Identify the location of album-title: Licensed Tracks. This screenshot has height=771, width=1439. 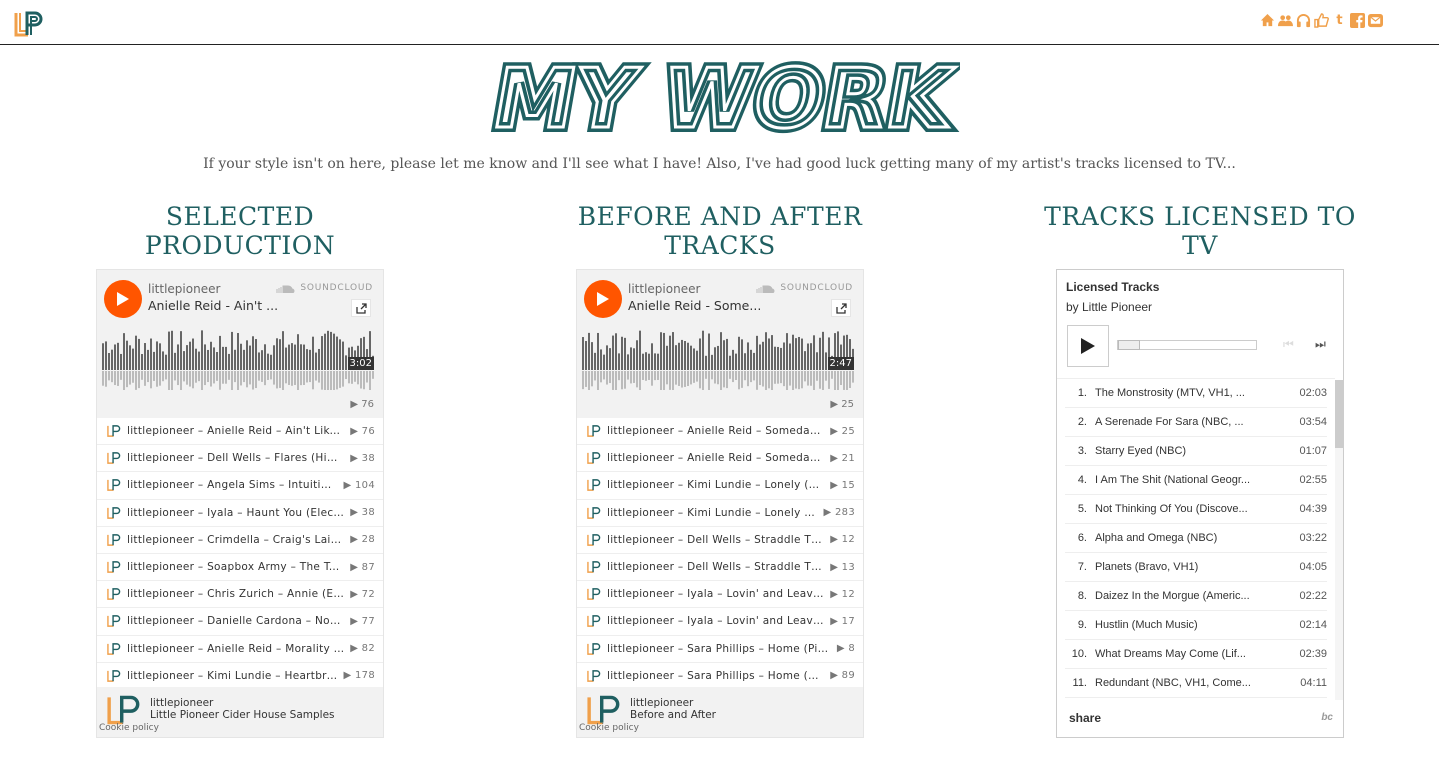
(1112, 287).